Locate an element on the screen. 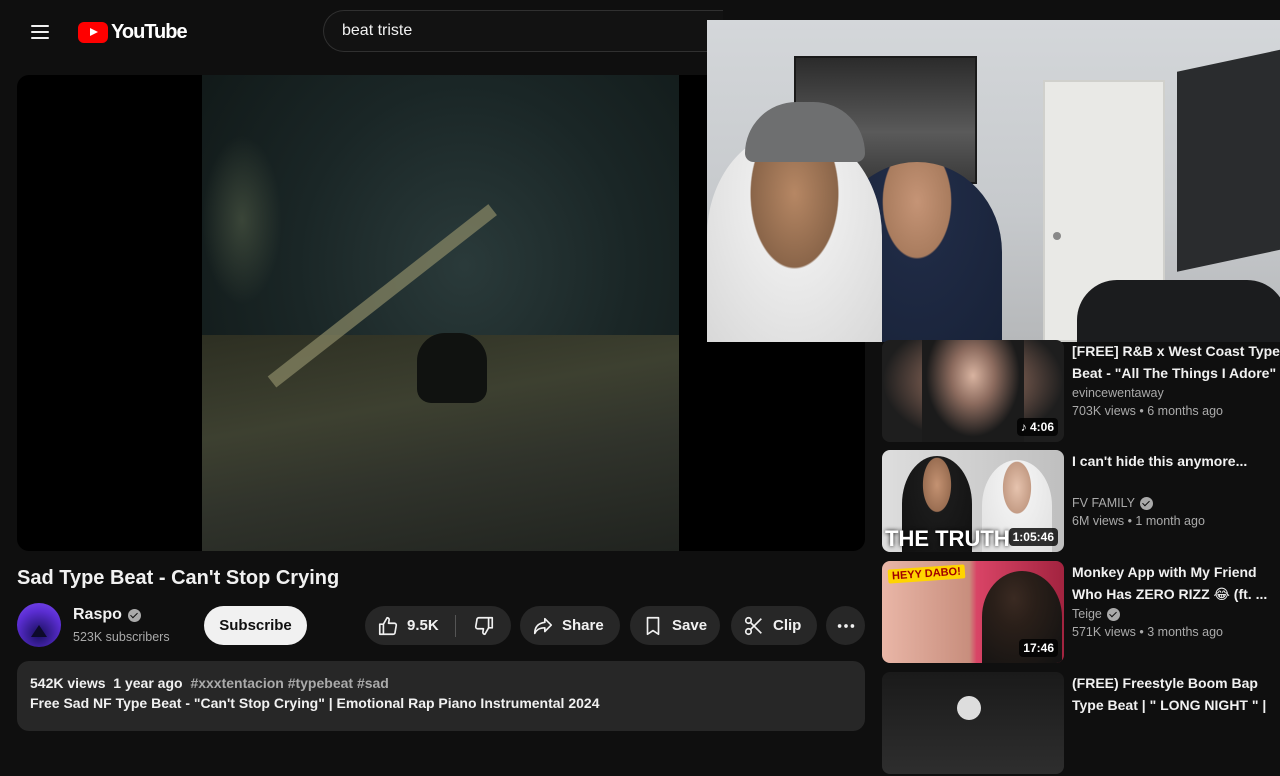 This screenshot has height=776, width=1280. recommendation-channel-text: FV FAMILY is located at coordinates (1103, 503).